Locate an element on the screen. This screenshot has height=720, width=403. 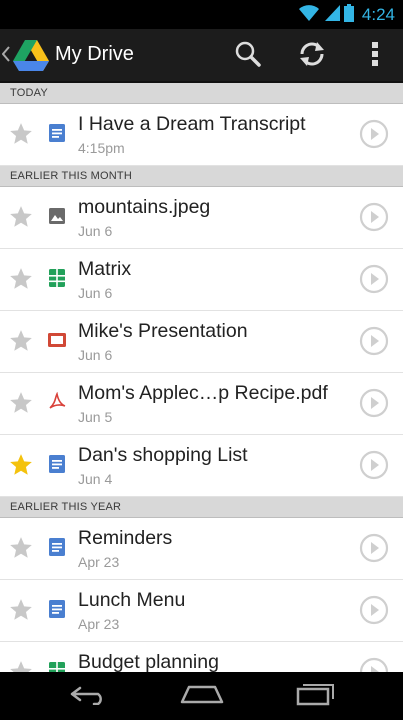
refresh-icon is located at coordinates (312, 56).